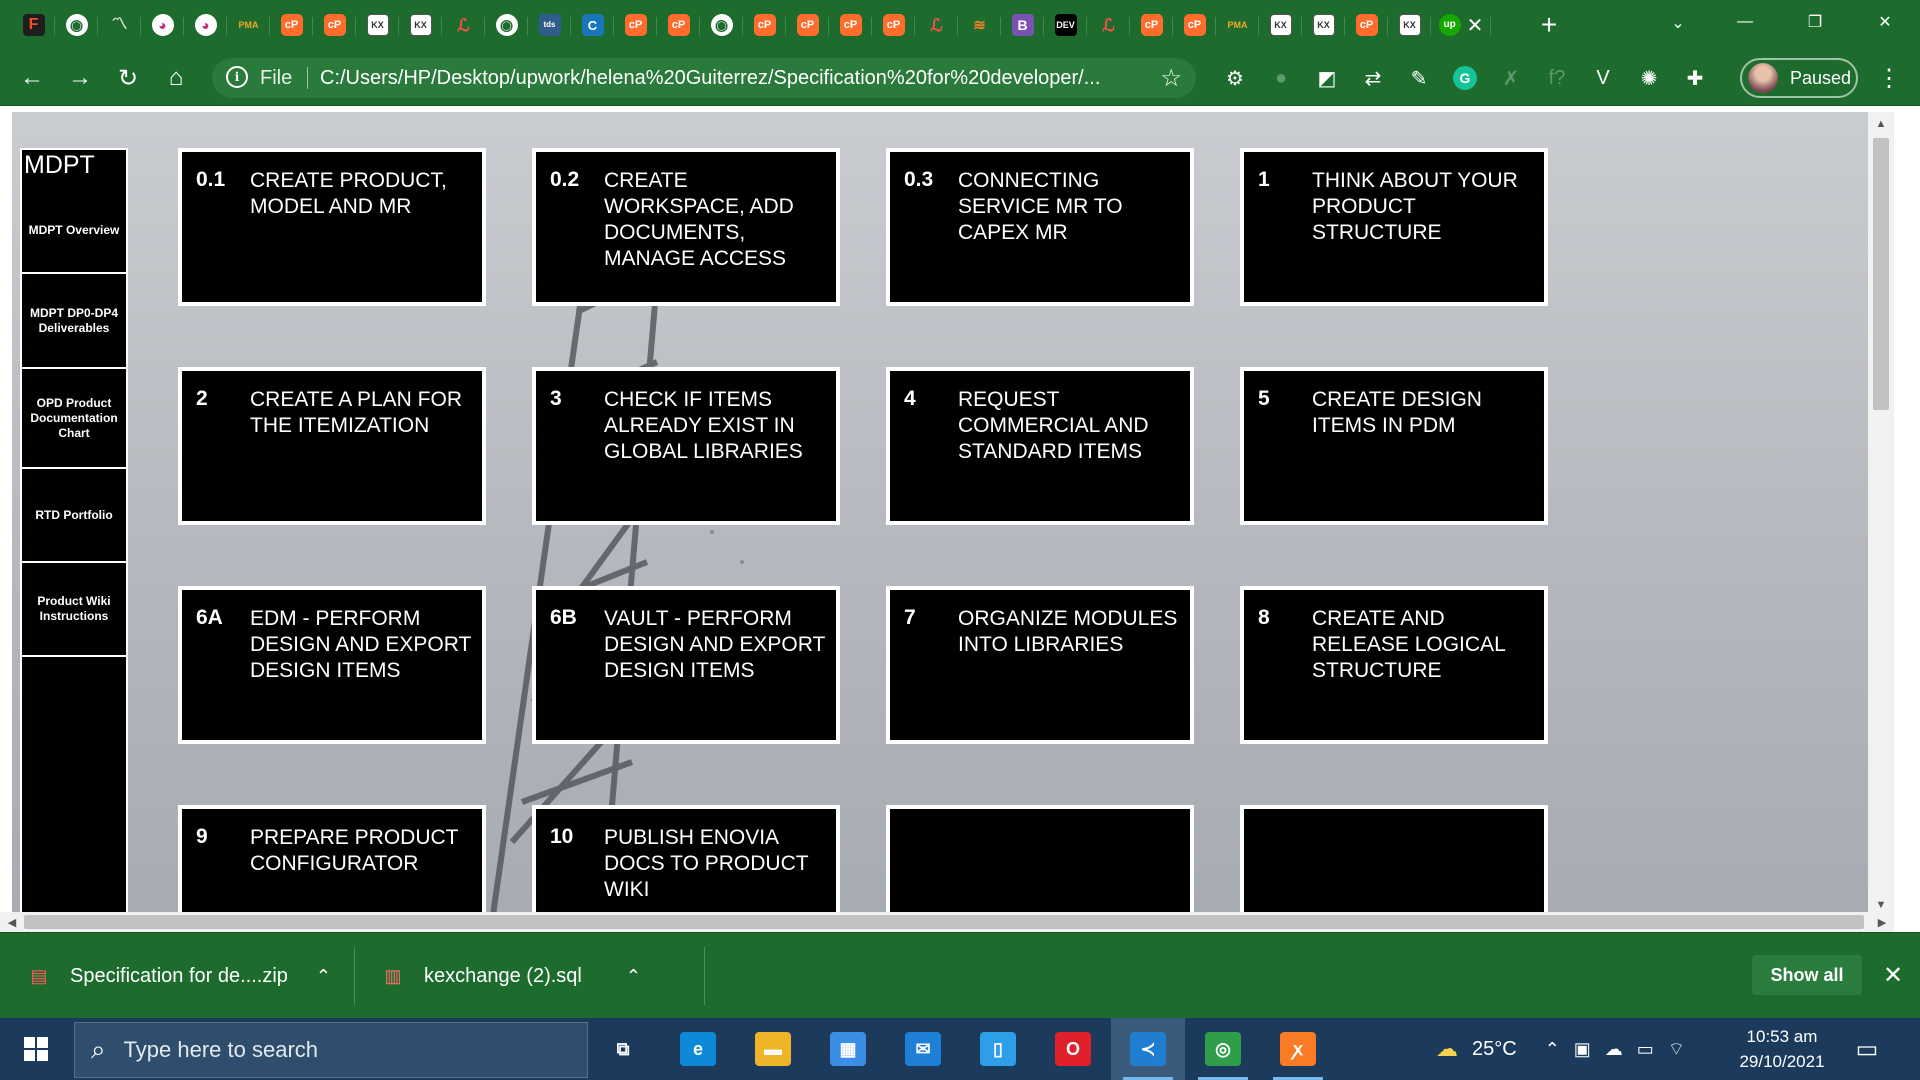 The width and height of the screenshot is (1920, 1080). I want to click on new-tab-button: +, so click(1549, 25).